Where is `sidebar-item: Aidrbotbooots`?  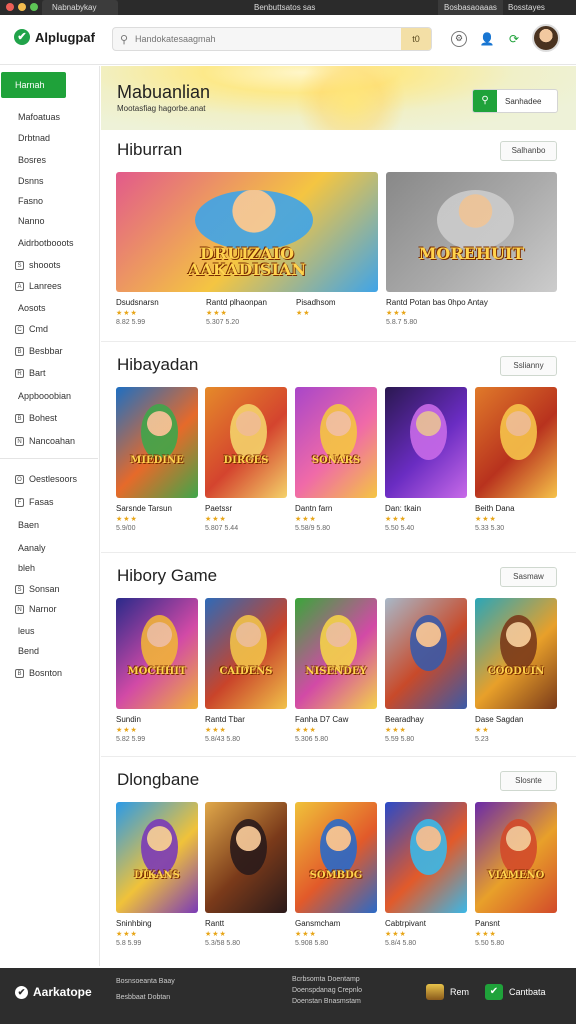
sidebar-item: Aidrbotbooots is located at coordinates (49, 243).